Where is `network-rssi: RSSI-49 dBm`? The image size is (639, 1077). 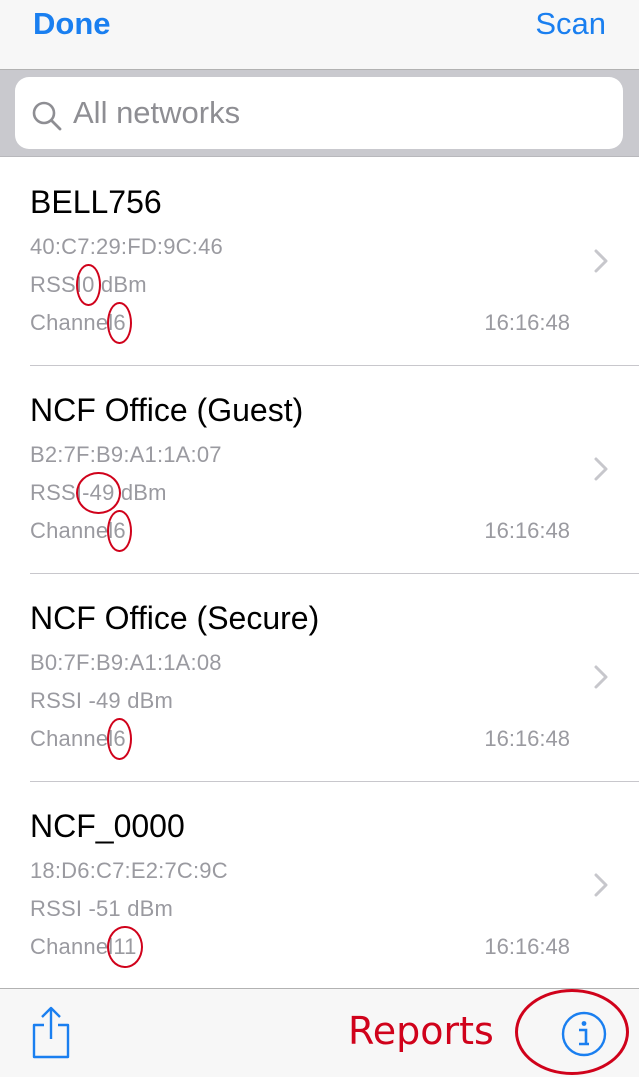
network-rssi: RSSI-49 dBm is located at coordinates (98, 493).